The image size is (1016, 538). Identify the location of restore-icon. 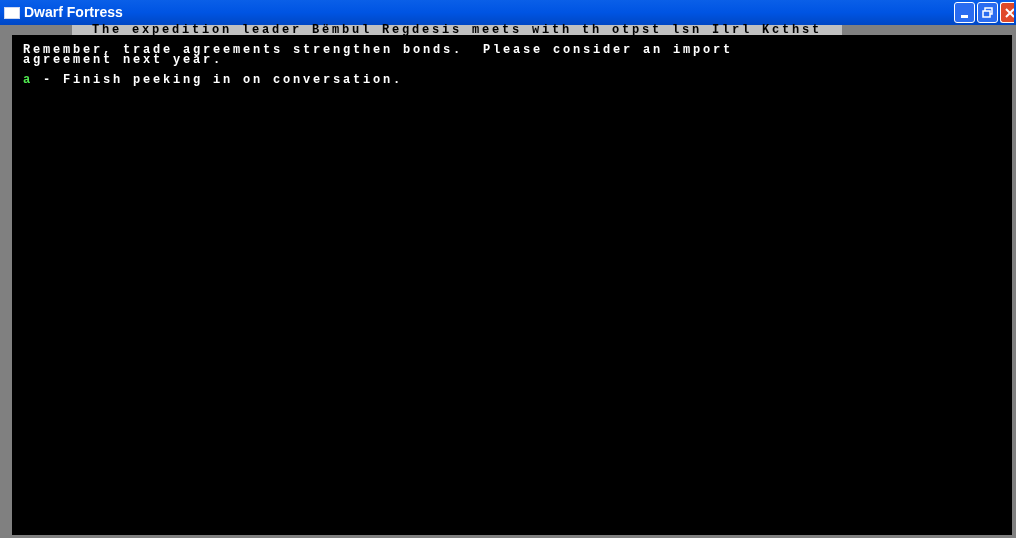
(987, 12).